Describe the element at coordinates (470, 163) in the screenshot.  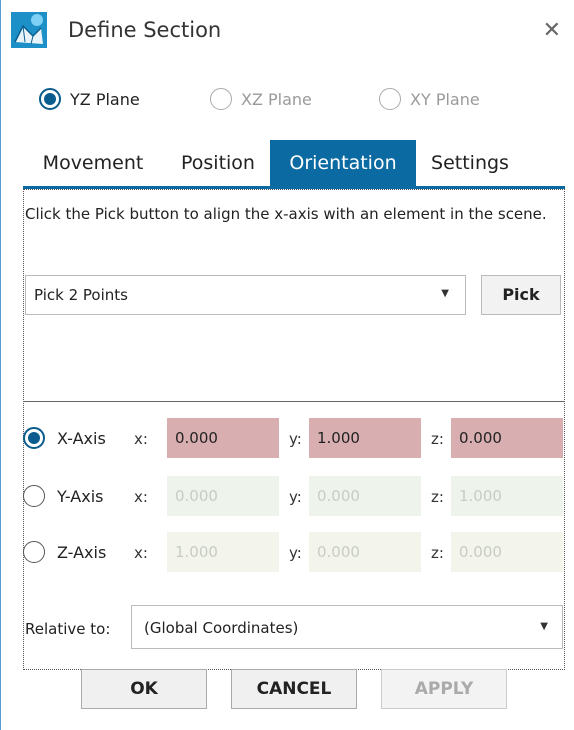
I see `tab-settings: Settings` at that location.